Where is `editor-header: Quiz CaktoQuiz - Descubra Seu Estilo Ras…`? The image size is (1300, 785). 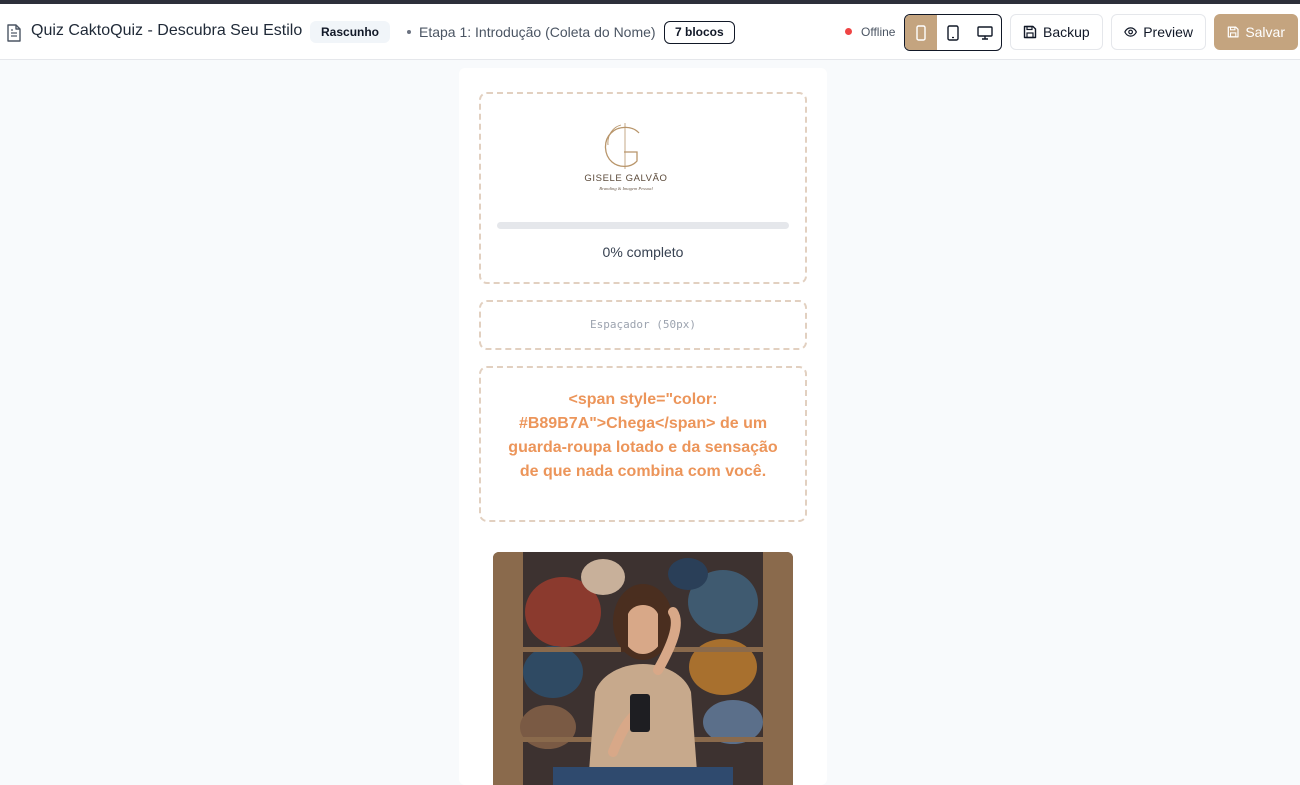 editor-header: Quiz CaktoQuiz - Descubra Seu Estilo Ras… is located at coordinates (650, 32).